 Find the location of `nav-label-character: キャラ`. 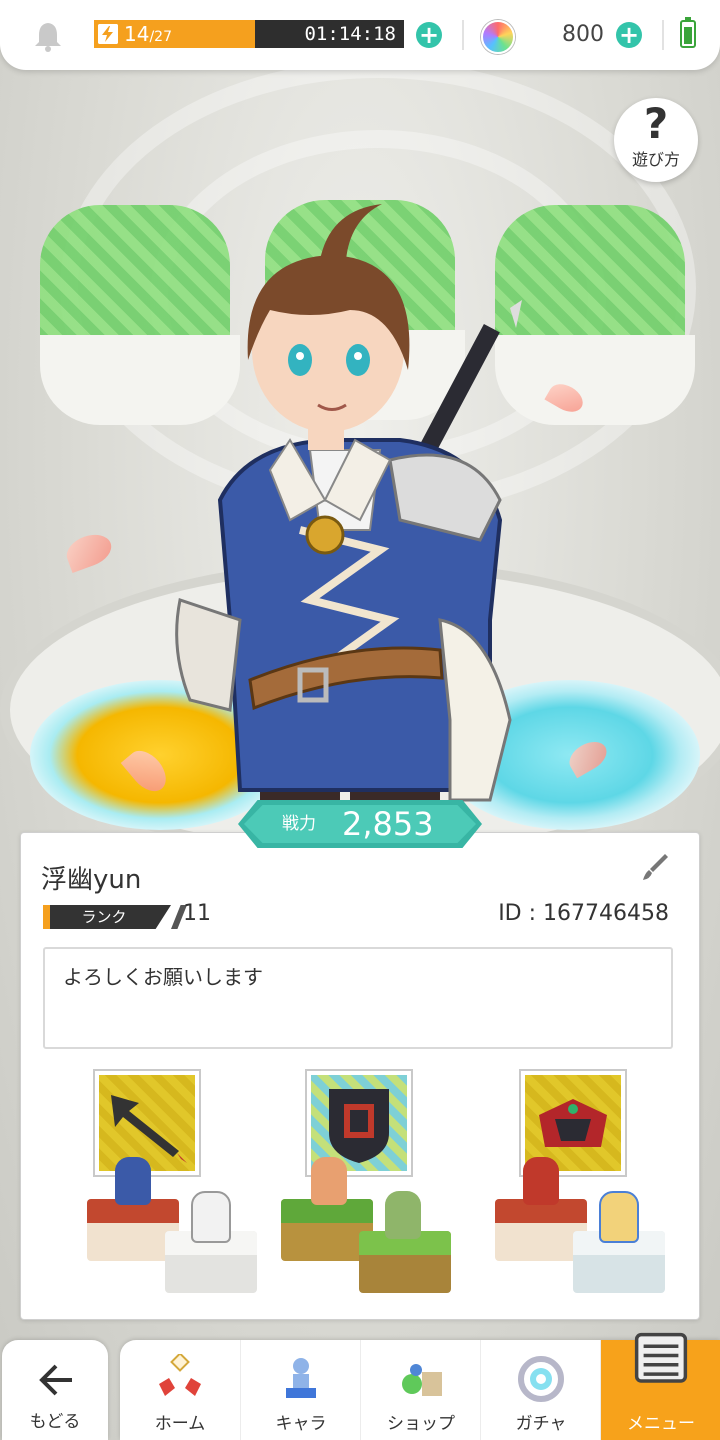

nav-label-character: キャラ is located at coordinates (301, 1424).